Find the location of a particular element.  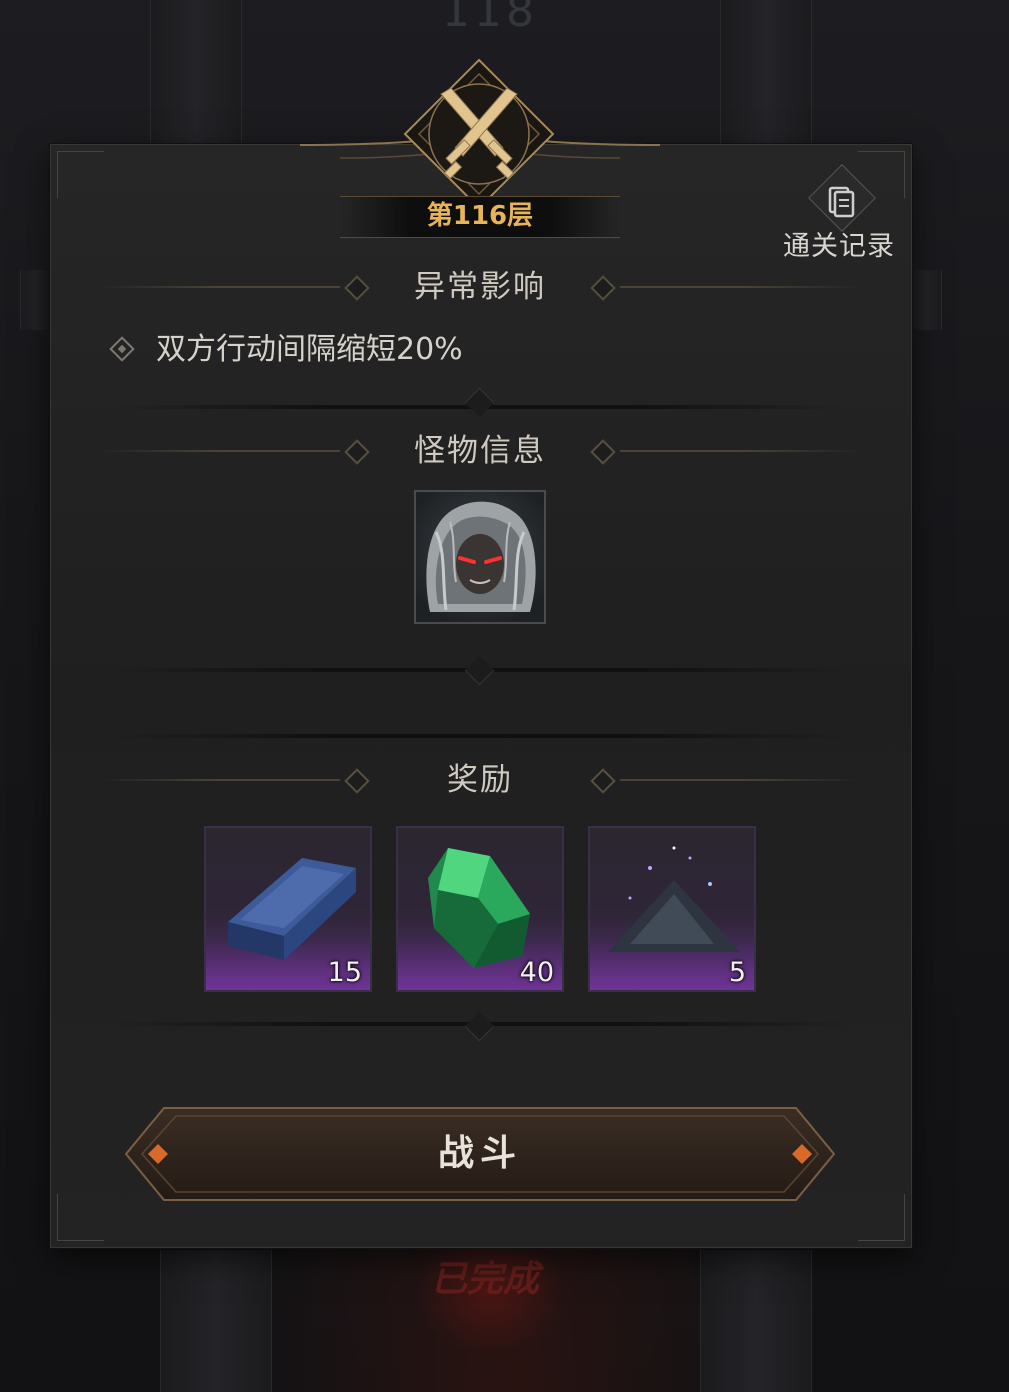

monster-portrait-icon is located at coordinates (480, 557).